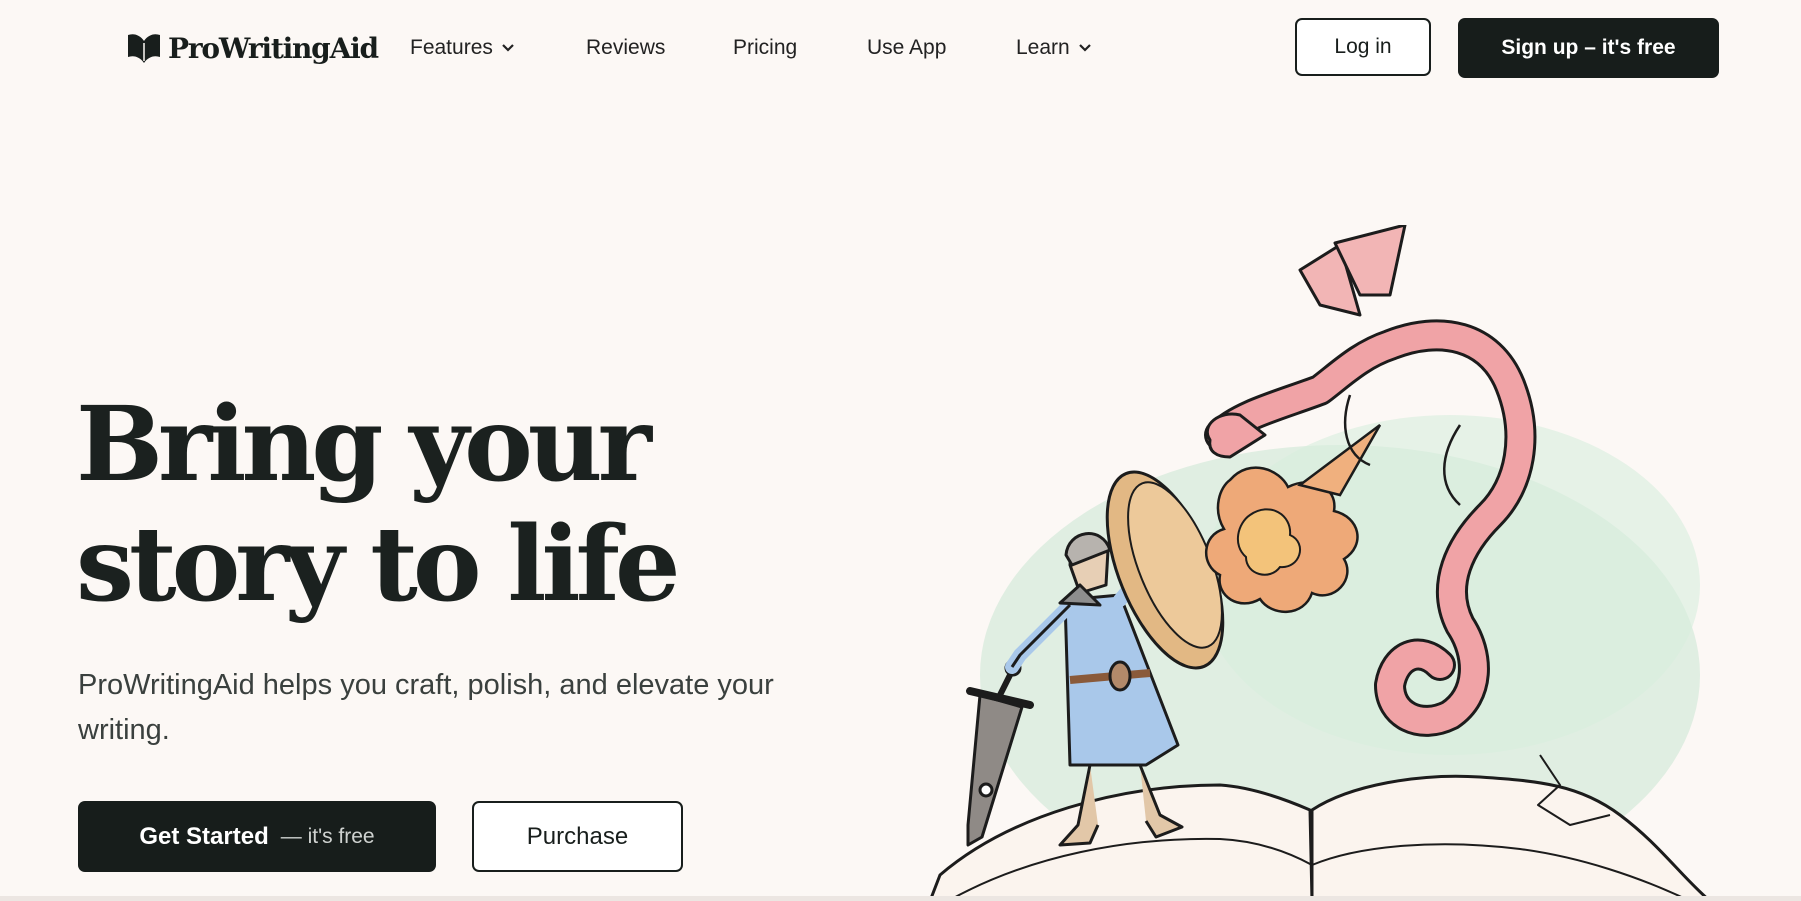  I want to click on book-heart-icon, so click(144, 48).